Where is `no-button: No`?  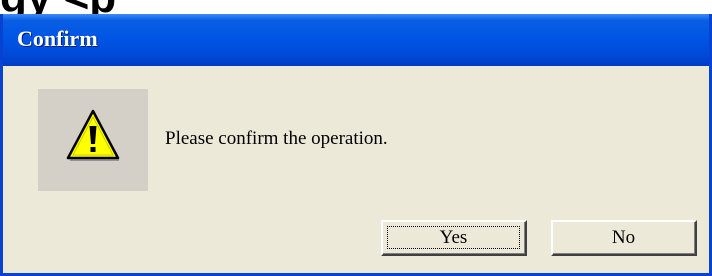 no-button: No is located at coordinates (624, 238).